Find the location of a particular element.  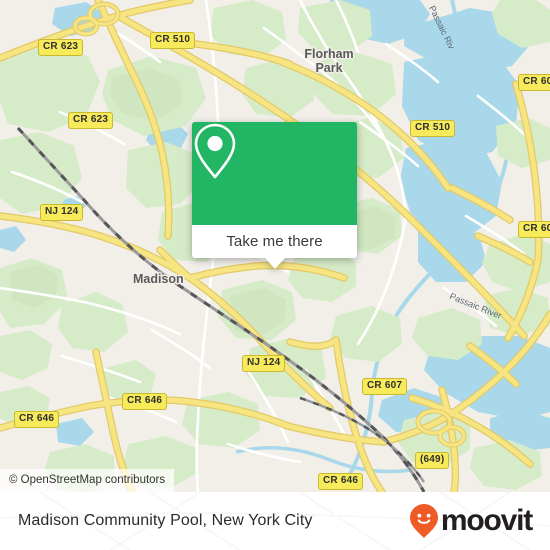

road-shield-label: CR 607 is located at coordinates (385, 386).